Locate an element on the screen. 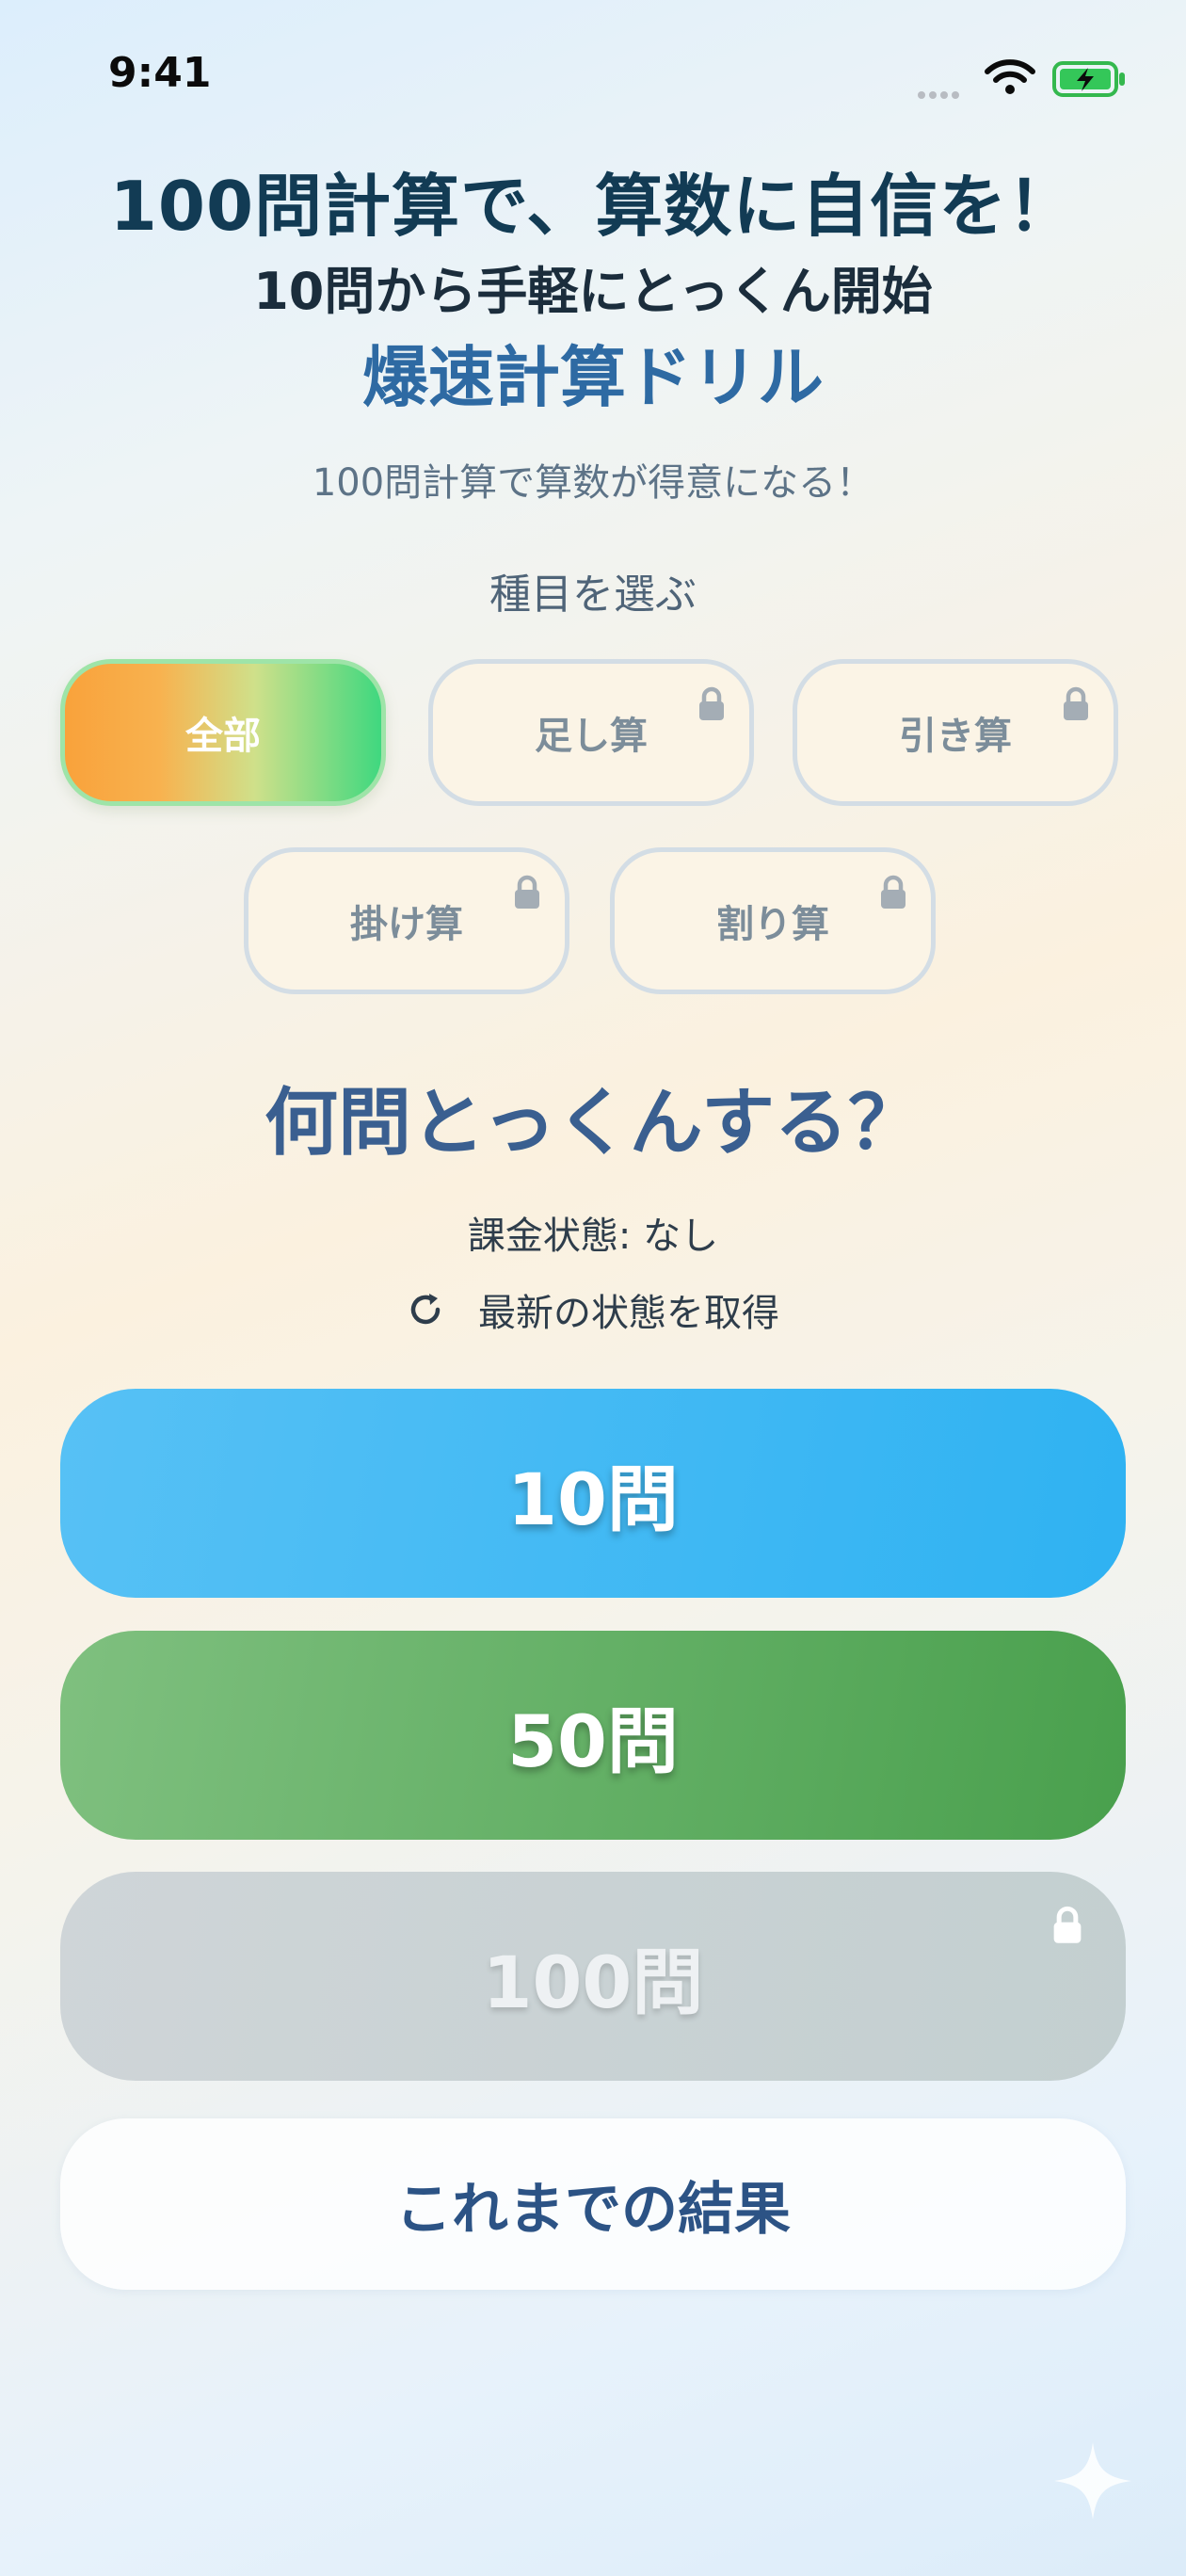  category-chip-label: 引き算 is located at coordinates (955, 736).